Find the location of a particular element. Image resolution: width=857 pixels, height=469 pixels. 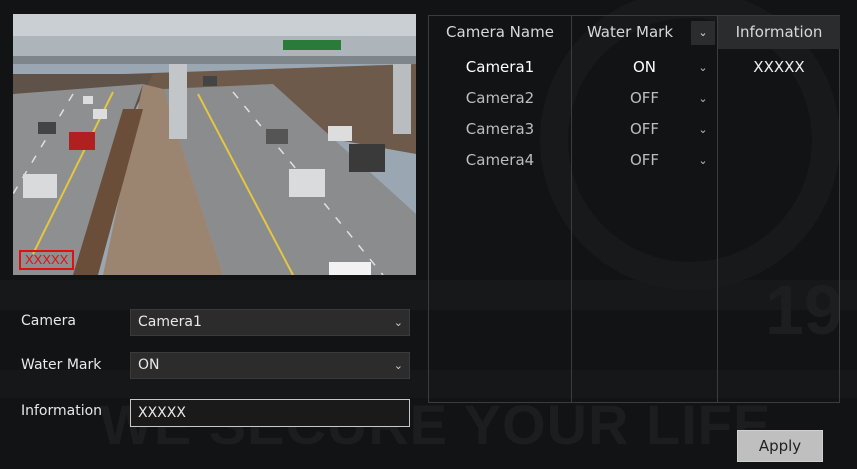

cell-camera-name: Camera4 is located at coordinates (500, 160).